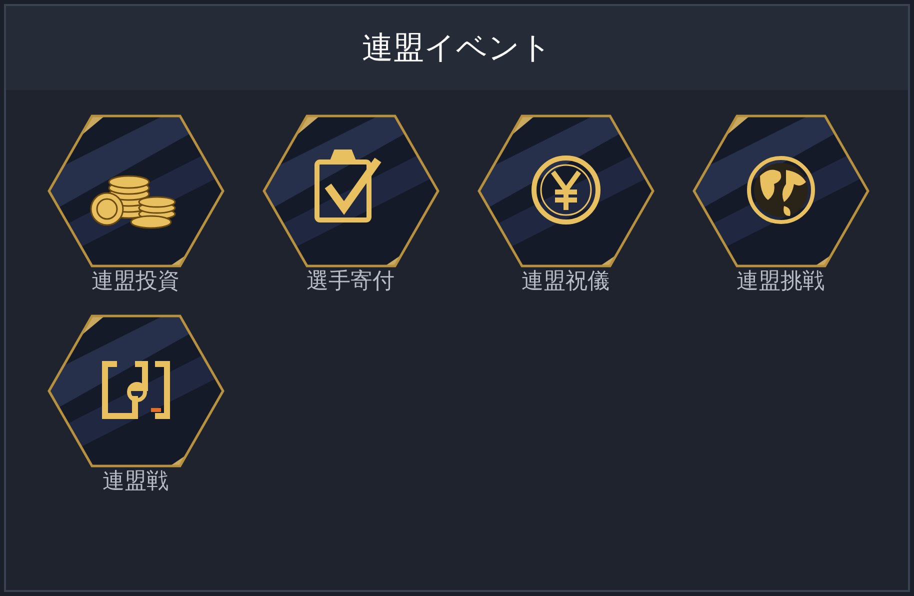 The width and height of the screenshot is (914, 596). What do you see at coordinates (780, 281) in the screenshot?
I see `event-label: 連盟挑戦` at bounding box center [780, 281].